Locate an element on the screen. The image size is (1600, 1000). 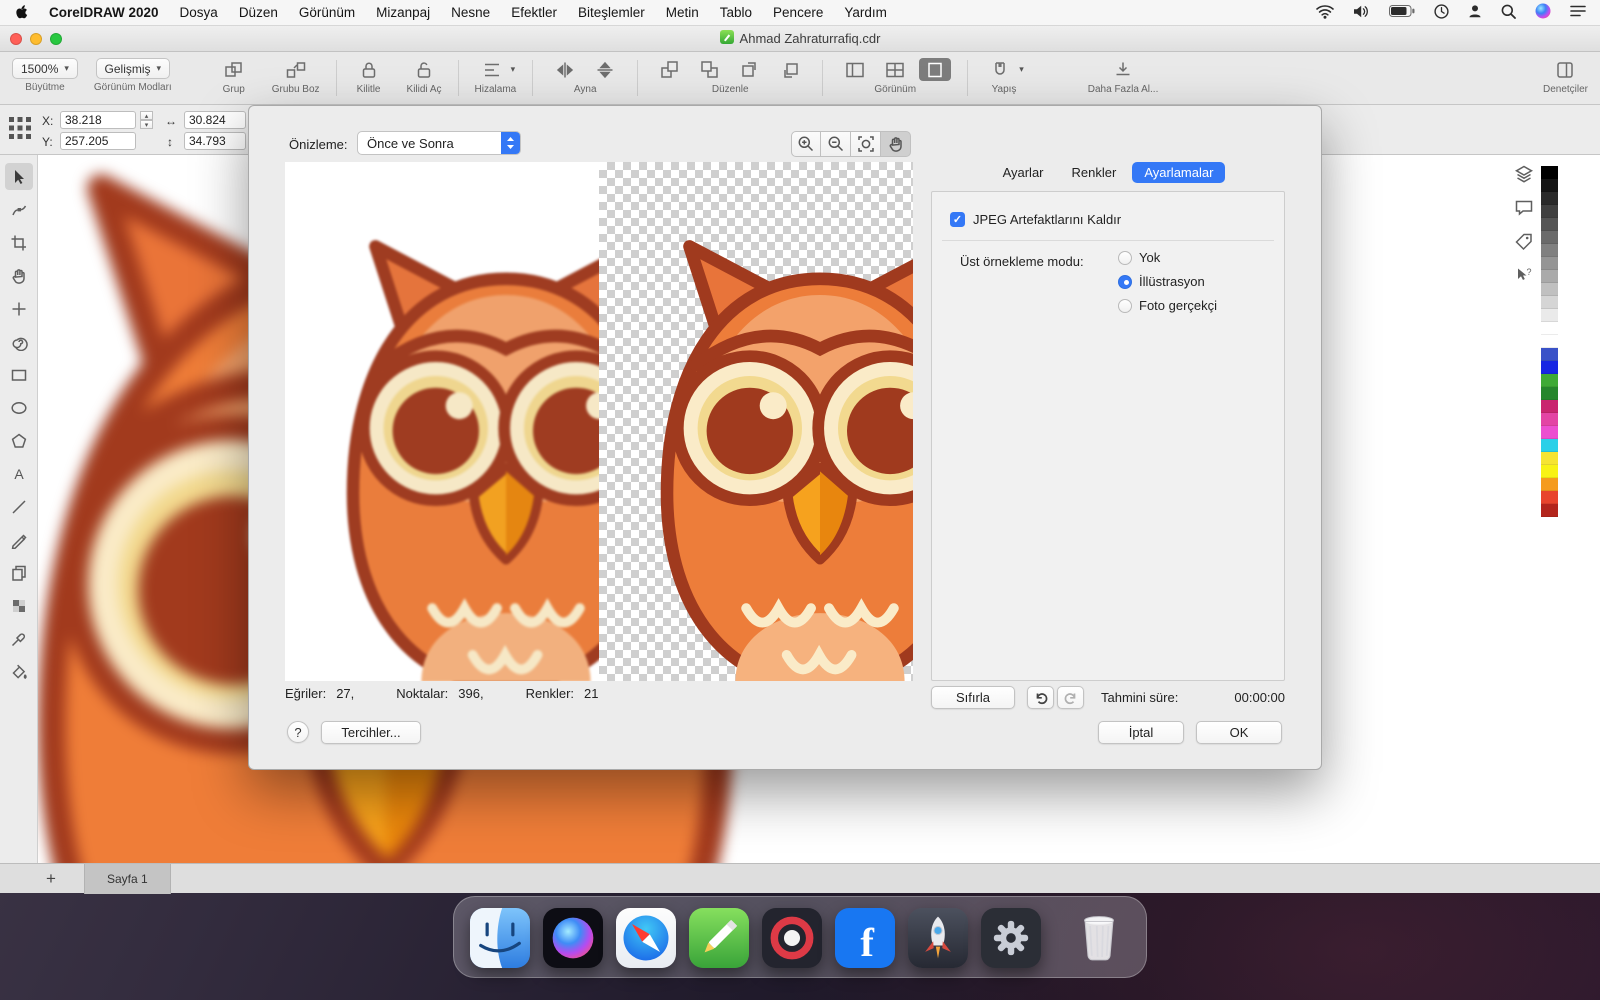
align-button: ▾ Hizalama is located at coordinates (495, 76).